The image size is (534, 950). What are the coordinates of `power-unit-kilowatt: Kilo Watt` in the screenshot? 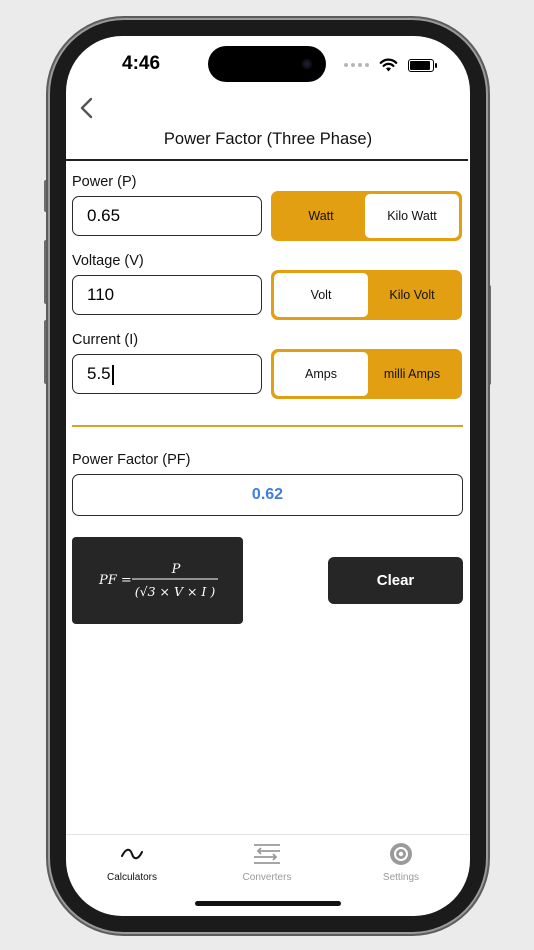 It's located at (412, 216).